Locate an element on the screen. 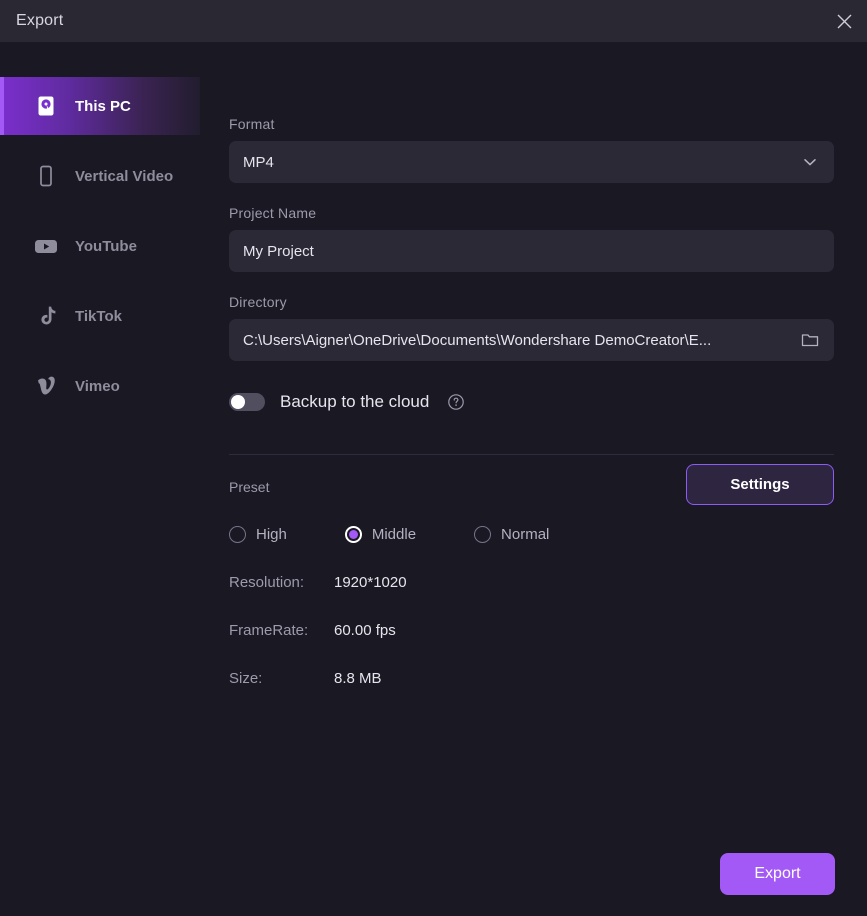 The width and height of the screenshot is (867, 916). preset-option-label: Normal is located at coordinates (525, 534).